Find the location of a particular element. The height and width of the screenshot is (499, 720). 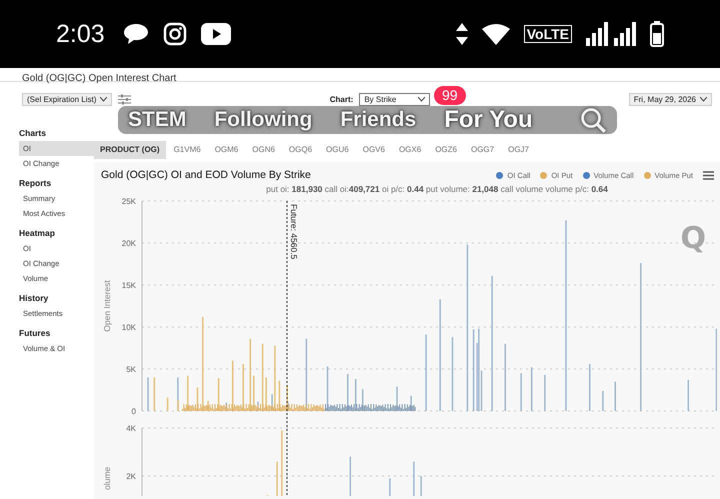

sidebar-heading: Heatmap is located at coordinates (37, 233).